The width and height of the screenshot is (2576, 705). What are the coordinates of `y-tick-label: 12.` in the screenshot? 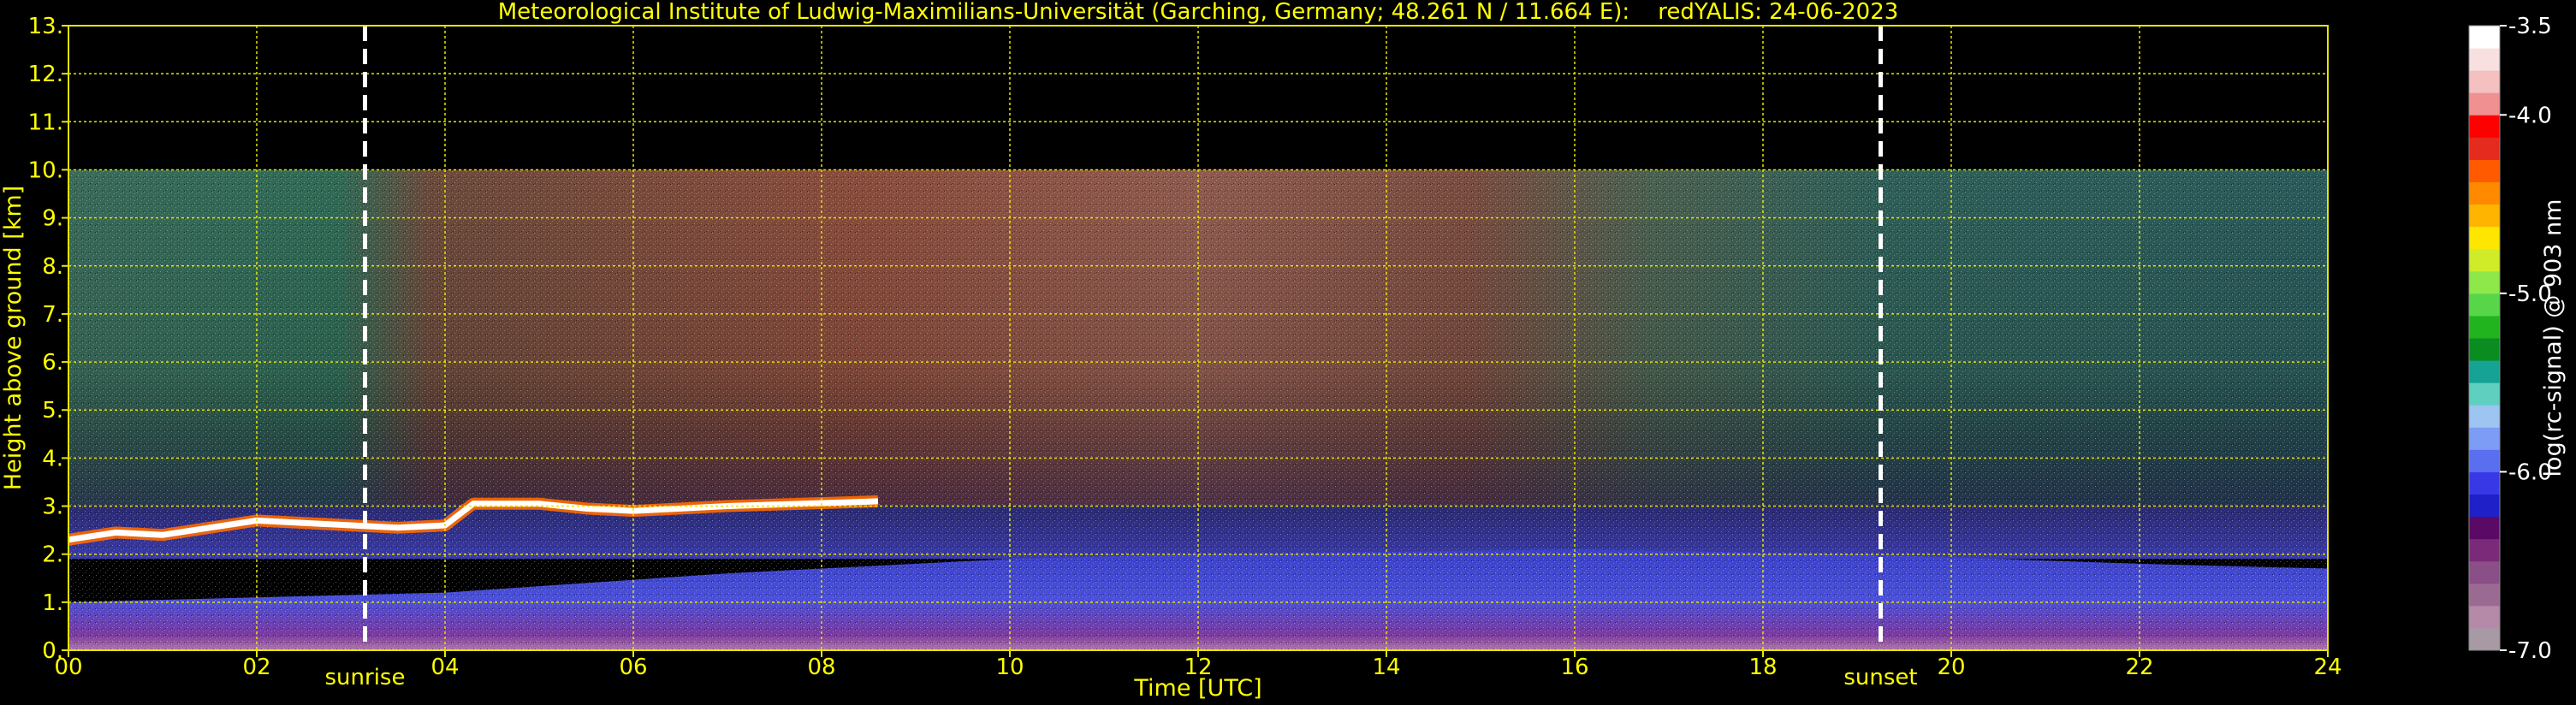 It's located at (45, 74).